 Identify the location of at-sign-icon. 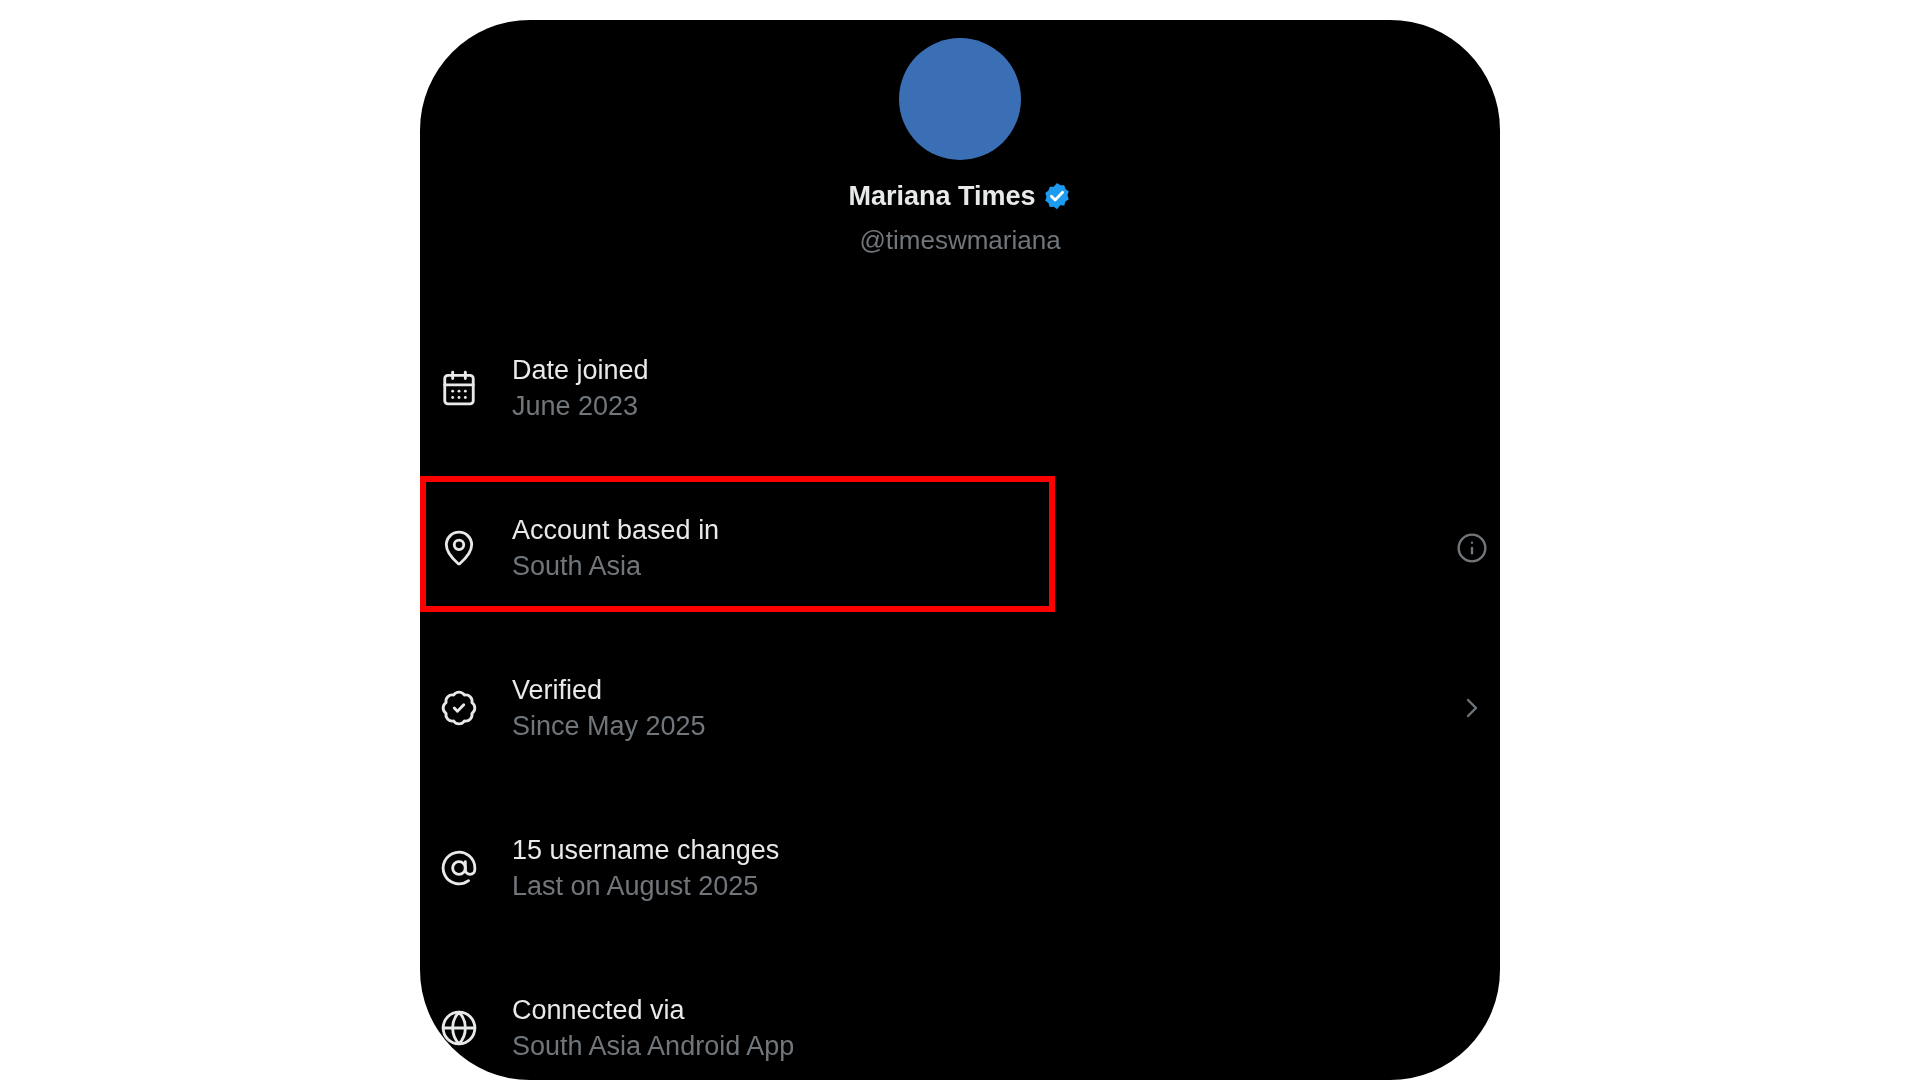
(459, 867).